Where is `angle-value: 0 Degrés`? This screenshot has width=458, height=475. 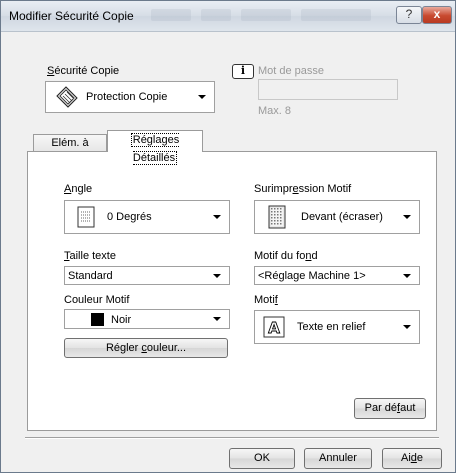 angle-value: 0 Degrés is located at coordinates (129, 217).